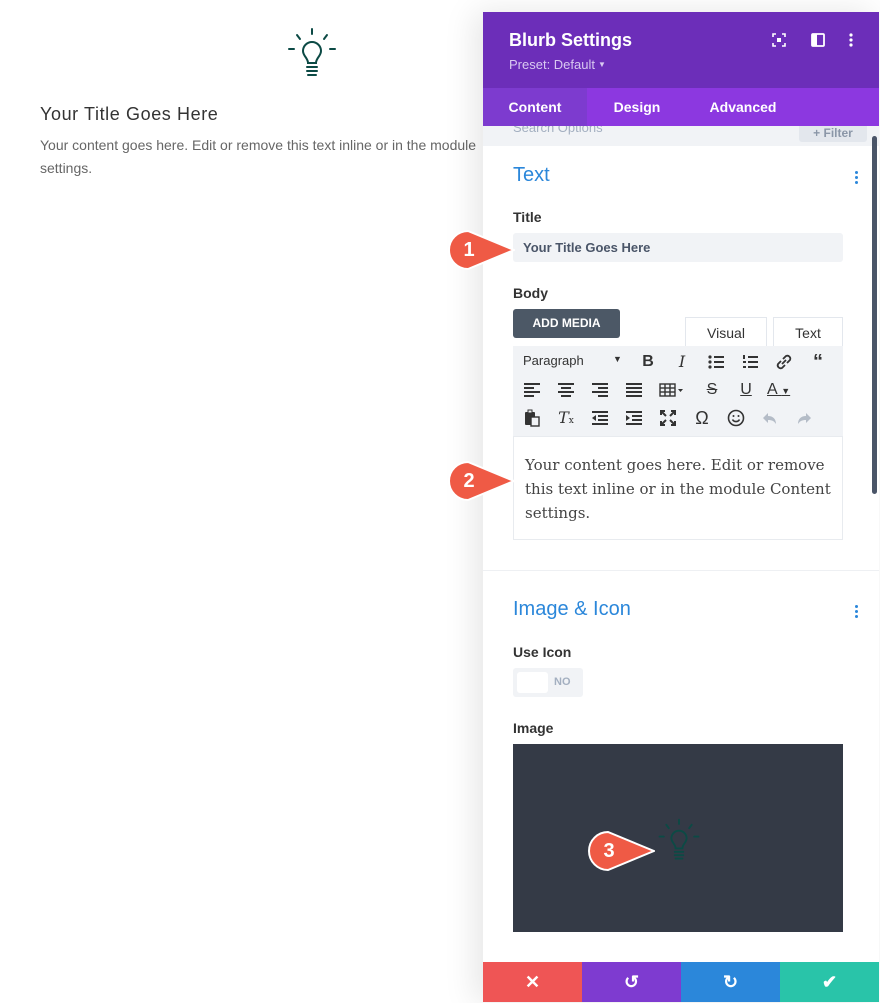 The width and height of the screenshot is (880, 1003). I want to click on title-label: Title, so click(527, 217).